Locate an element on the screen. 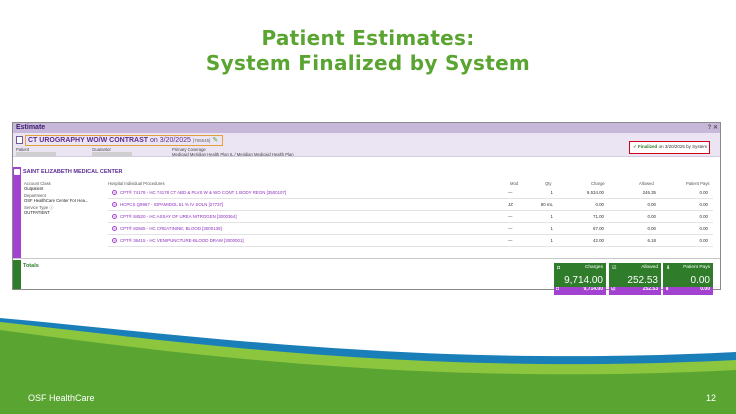  total-allowed-label: Allowed is located at coordinates (649, 267).